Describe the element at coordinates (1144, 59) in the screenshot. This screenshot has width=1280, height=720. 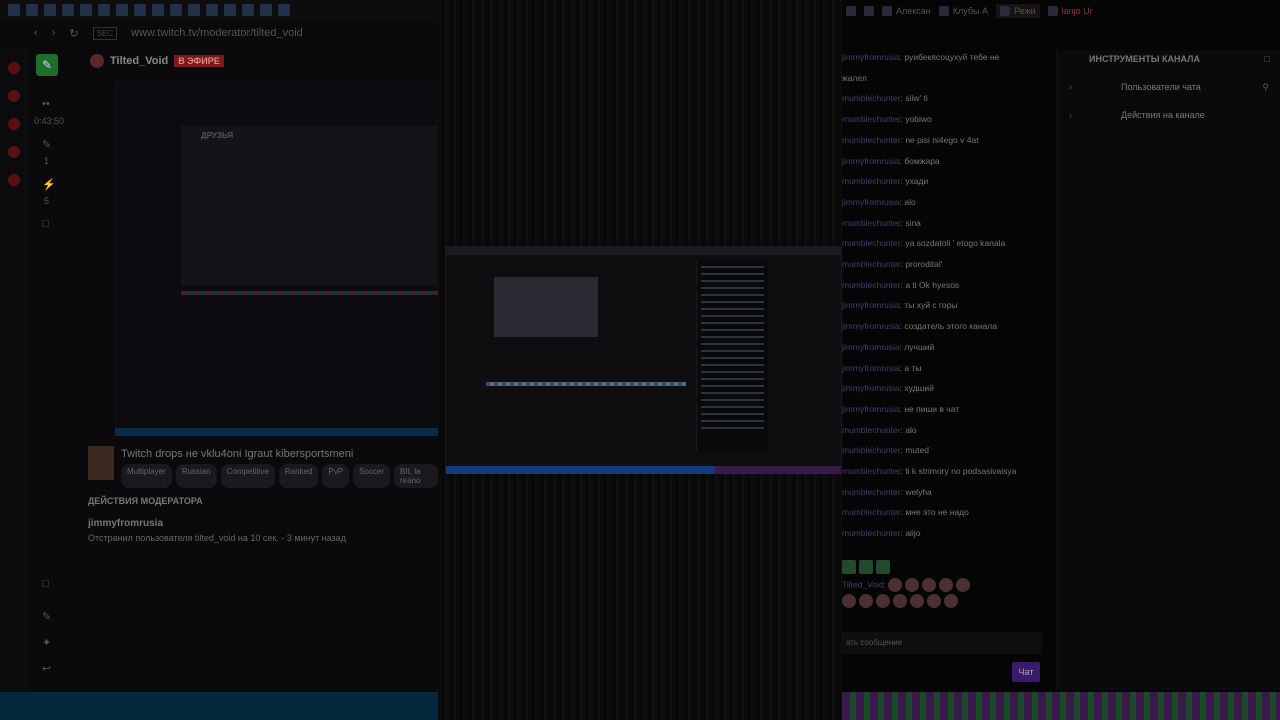
I see `tools-header: ИНСТРУМЕНТЫ КАНАЛА` at that location.